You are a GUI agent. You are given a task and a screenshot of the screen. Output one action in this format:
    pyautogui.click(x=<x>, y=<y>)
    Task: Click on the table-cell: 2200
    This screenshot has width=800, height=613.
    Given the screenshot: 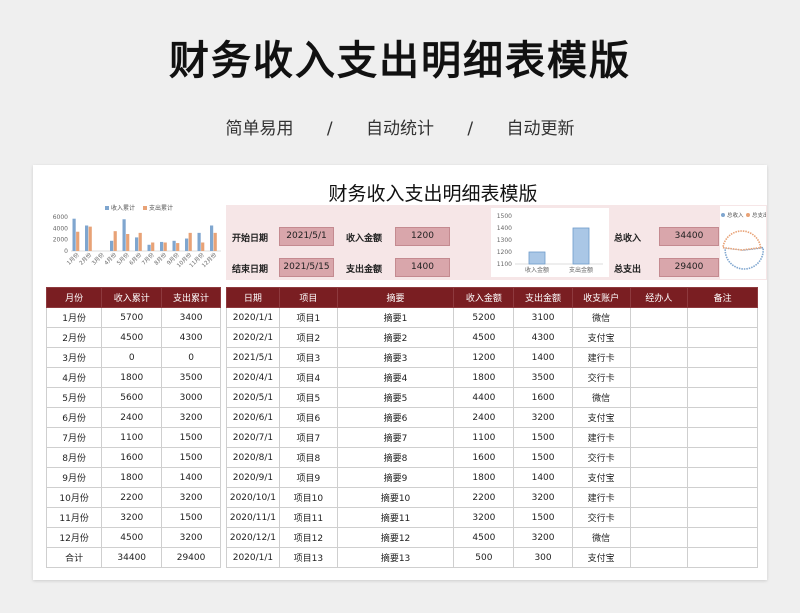 What is the action you would take?
    pyautogui.click(x=484, y=497)
    